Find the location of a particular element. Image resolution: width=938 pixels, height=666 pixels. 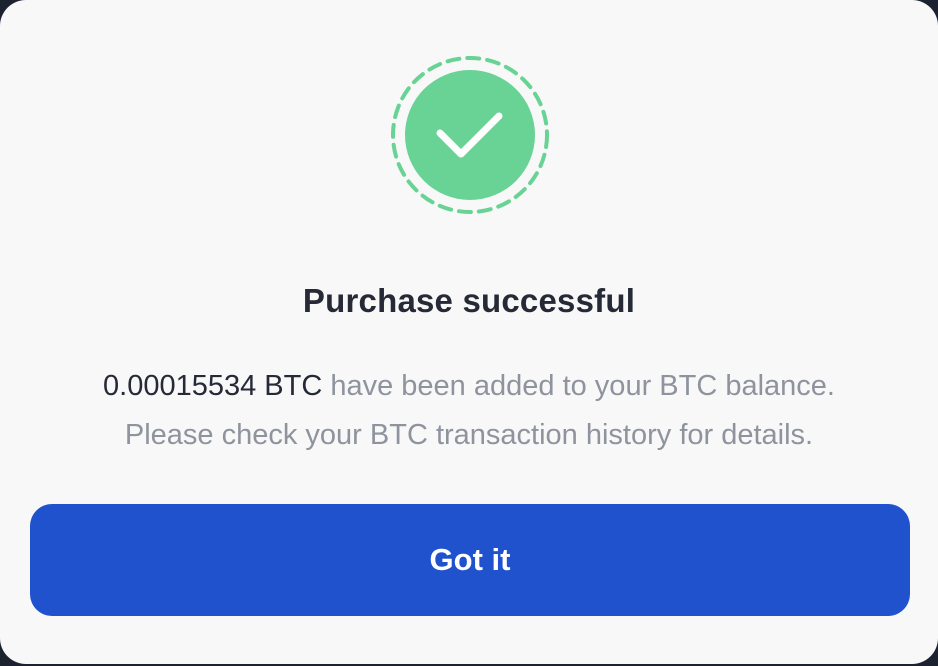

message-line-1-rest: have been added to your BTC balance. is located at coordinates (578, 386).